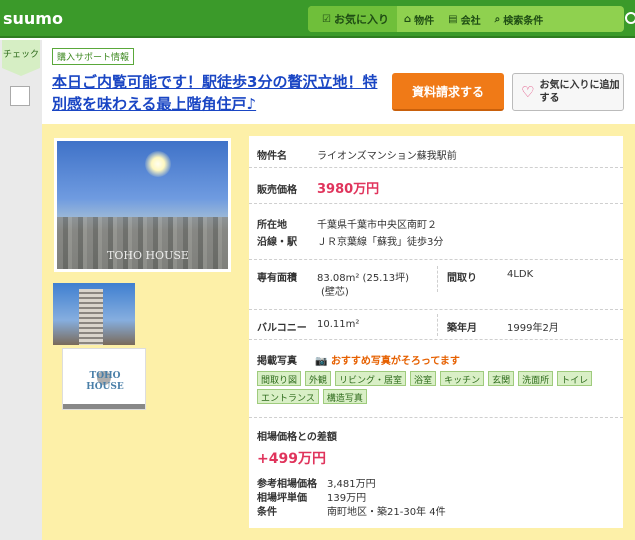 The height and width of the screenshot is (540, 635). What do you see at coordinates (423, 378) in the screenshot?
I see `photo-tag: 浴室` at bounding box center [423, 378].